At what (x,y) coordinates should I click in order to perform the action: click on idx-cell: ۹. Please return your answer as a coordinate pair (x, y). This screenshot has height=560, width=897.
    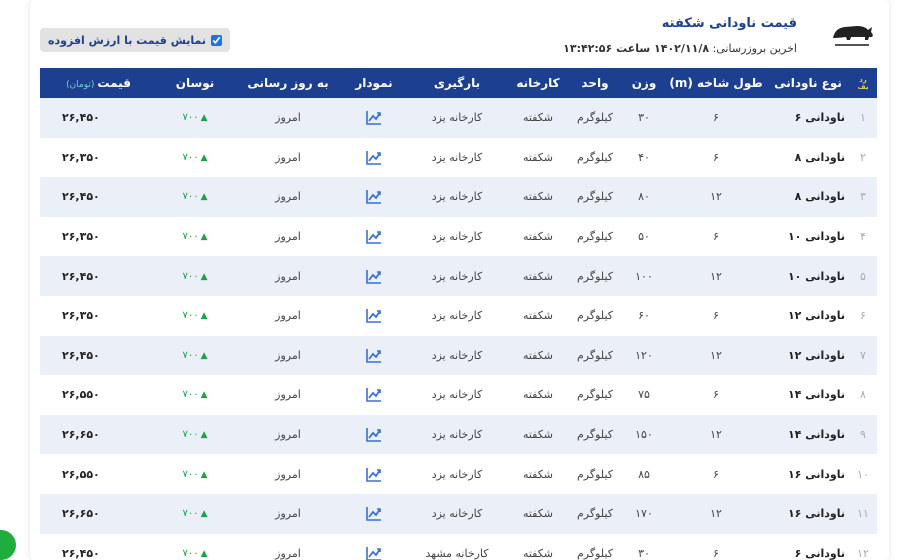
    Looking at the image, I should click on (863, 435).